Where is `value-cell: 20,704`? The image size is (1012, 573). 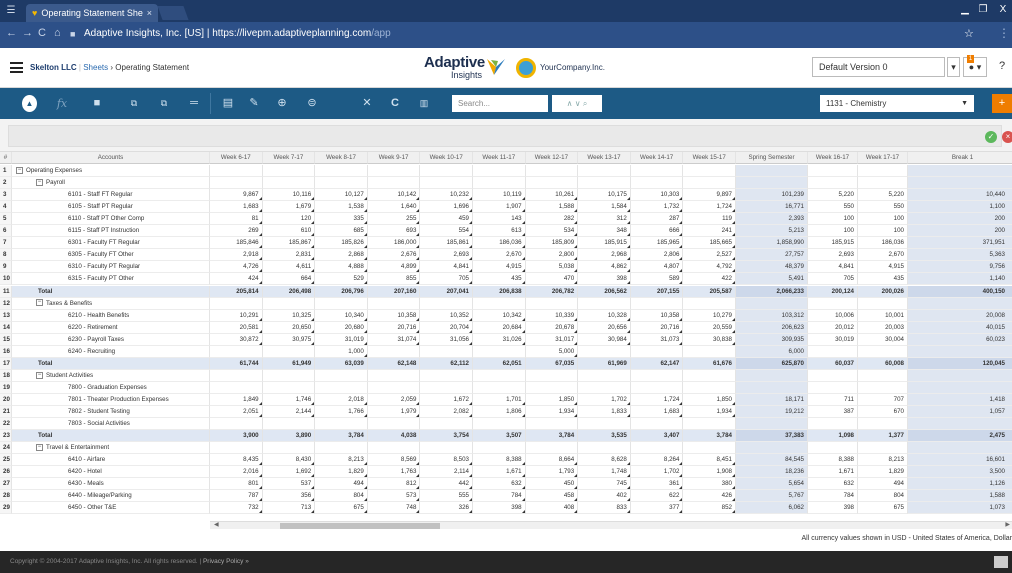 value-cell: 20,704 is located at coordinates (446, 327).